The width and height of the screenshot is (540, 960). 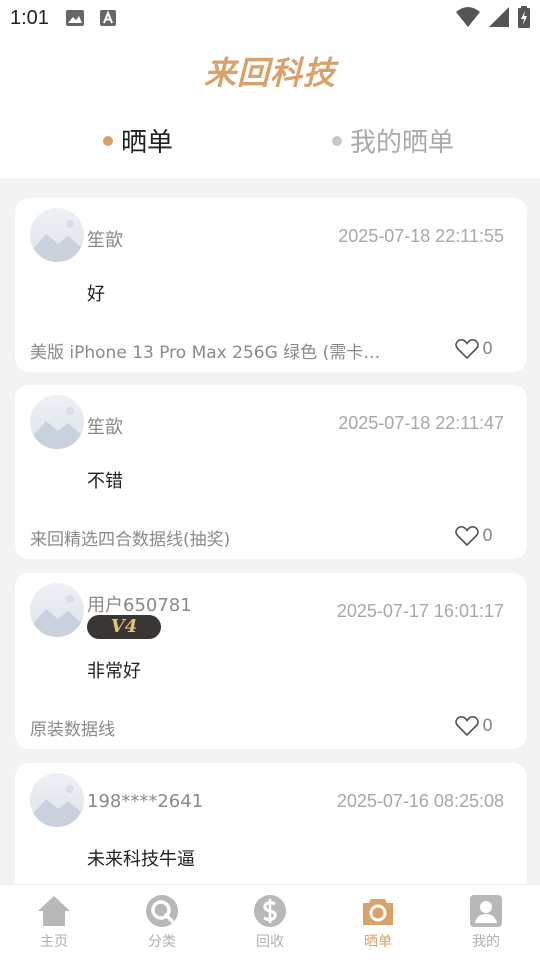 What do you see at coordinates (54, 942) in the screenshot?
I see `nav-label: 主页` at bounding box center [54, 942].